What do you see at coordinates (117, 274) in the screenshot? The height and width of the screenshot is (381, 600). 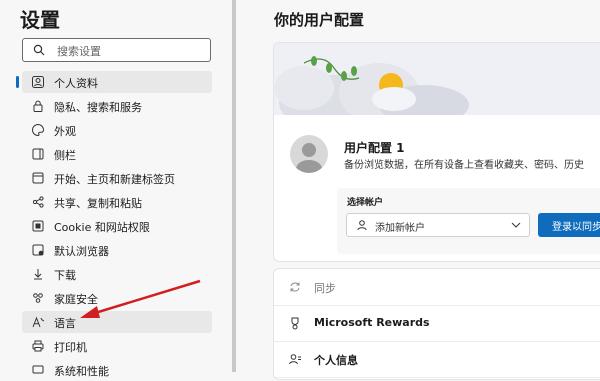 I see `sidebar-item-downloads: 下载` at bounding box center [117, 274].